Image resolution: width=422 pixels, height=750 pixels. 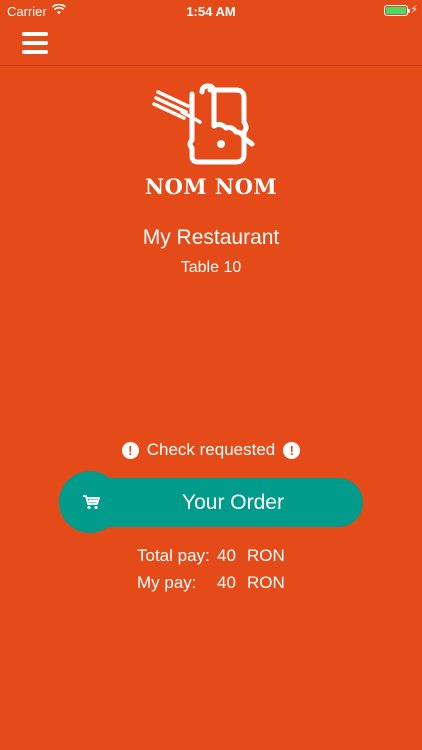 What do you see at coordinates (211, 267) in the screenshot?
I see `table-number: Table 10` at bounding box center [211, 267].